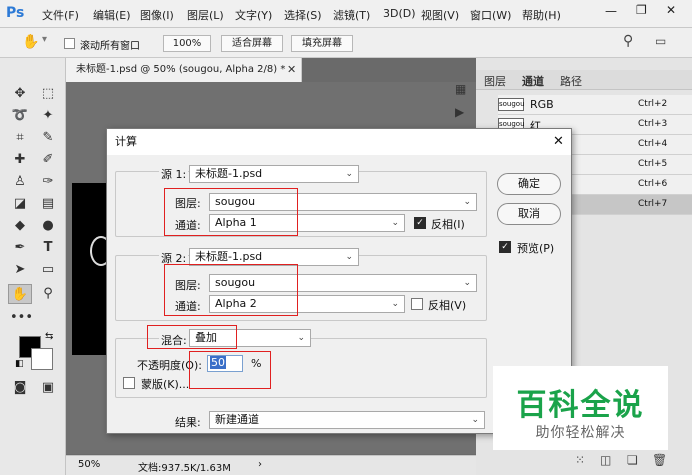  Describe the element at coordinates (48, 94) in the screenshot. I see `marquee-tool-icon: ⬚` at that location.